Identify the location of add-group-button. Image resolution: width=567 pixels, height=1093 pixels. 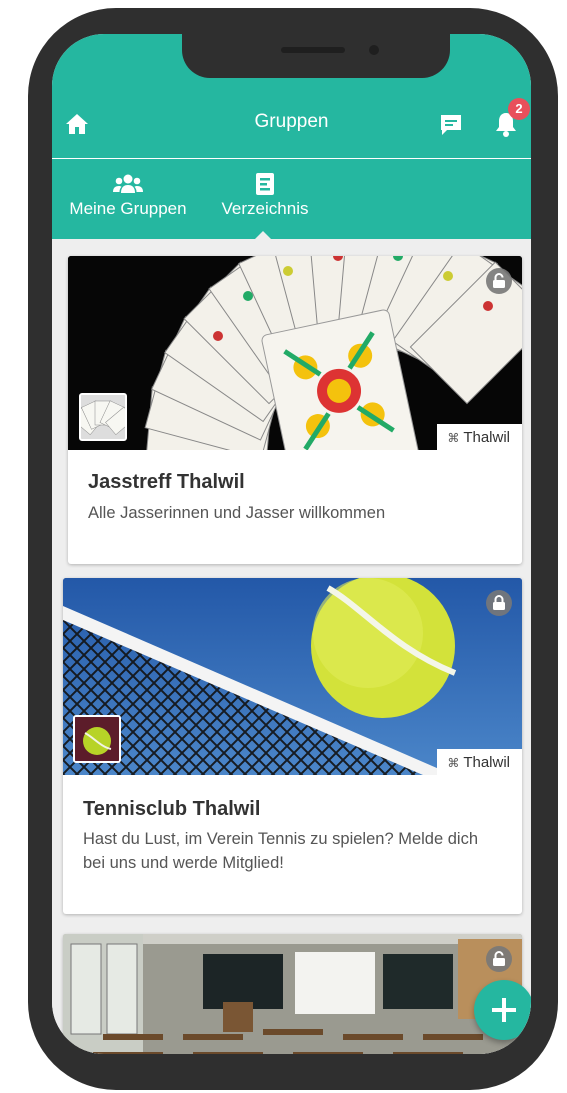
(502, 1010).